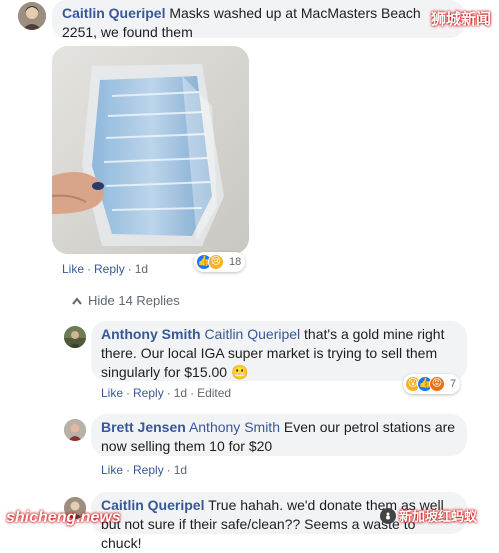 The image size is (499, 553). I want to click on reaction-count: 18, so click(235, 262).